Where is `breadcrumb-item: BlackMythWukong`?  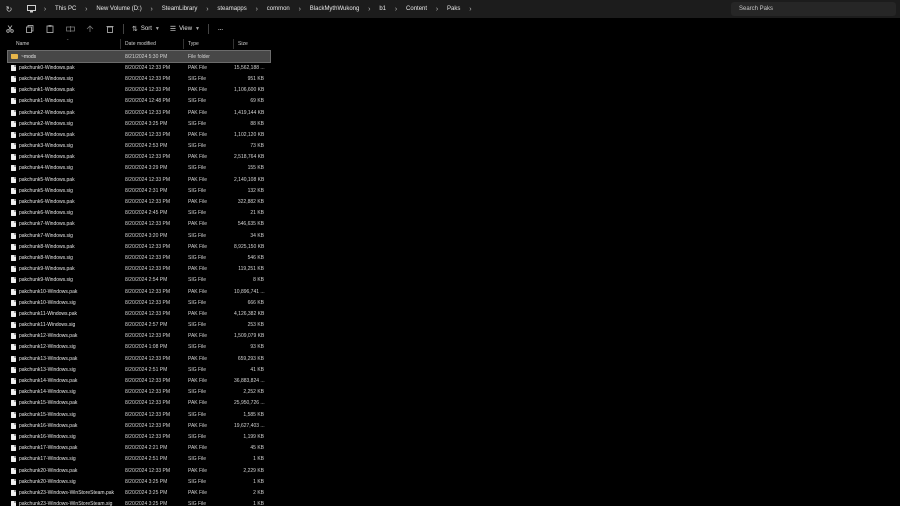 breadcrumb-item: BlackMythWukong is located at coordinates (335, 9).